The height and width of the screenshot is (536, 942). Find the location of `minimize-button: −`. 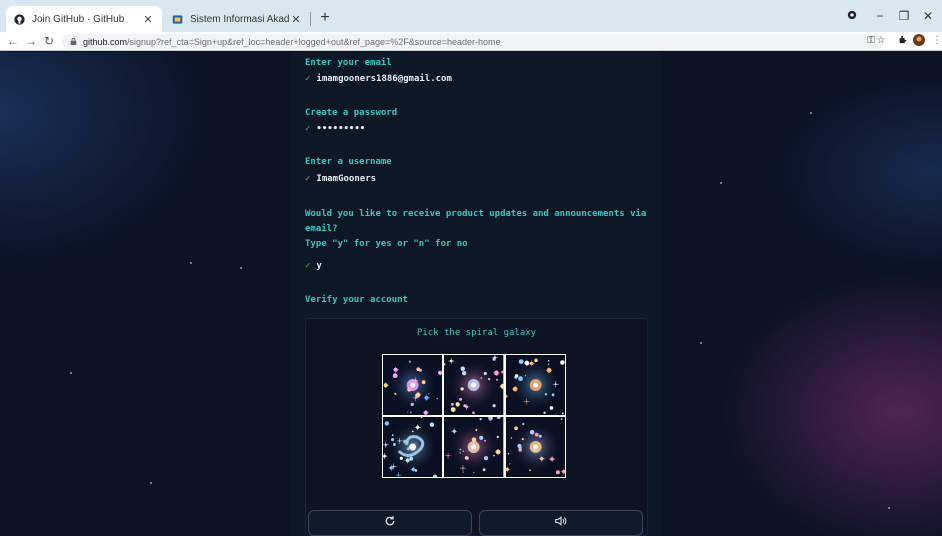

minimize-button: − is located at coordinates (880, 16).